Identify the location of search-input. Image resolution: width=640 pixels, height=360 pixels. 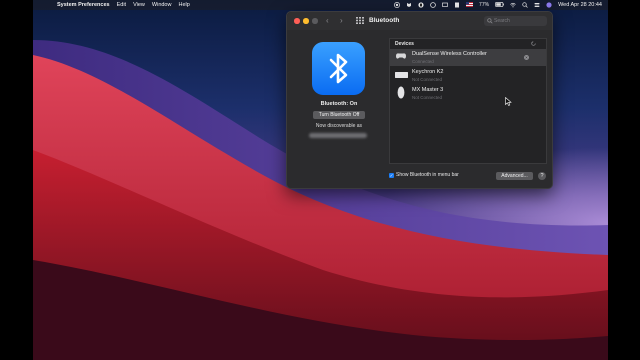
(519, 21).